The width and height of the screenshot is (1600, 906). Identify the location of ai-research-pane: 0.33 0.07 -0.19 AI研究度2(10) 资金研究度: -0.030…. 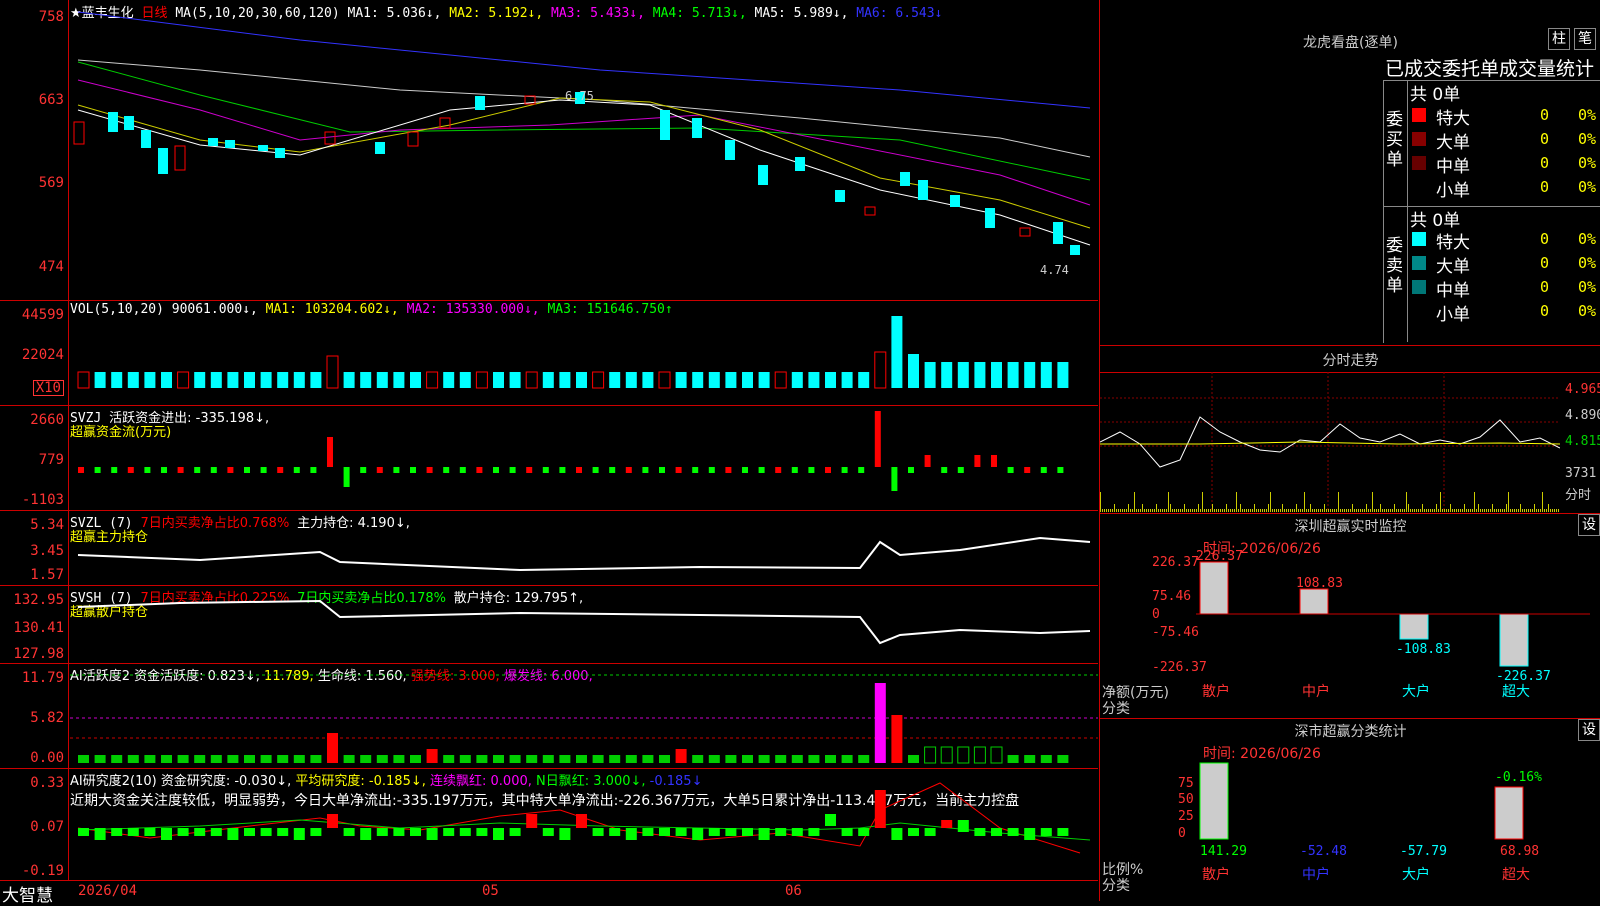
(549, 824).